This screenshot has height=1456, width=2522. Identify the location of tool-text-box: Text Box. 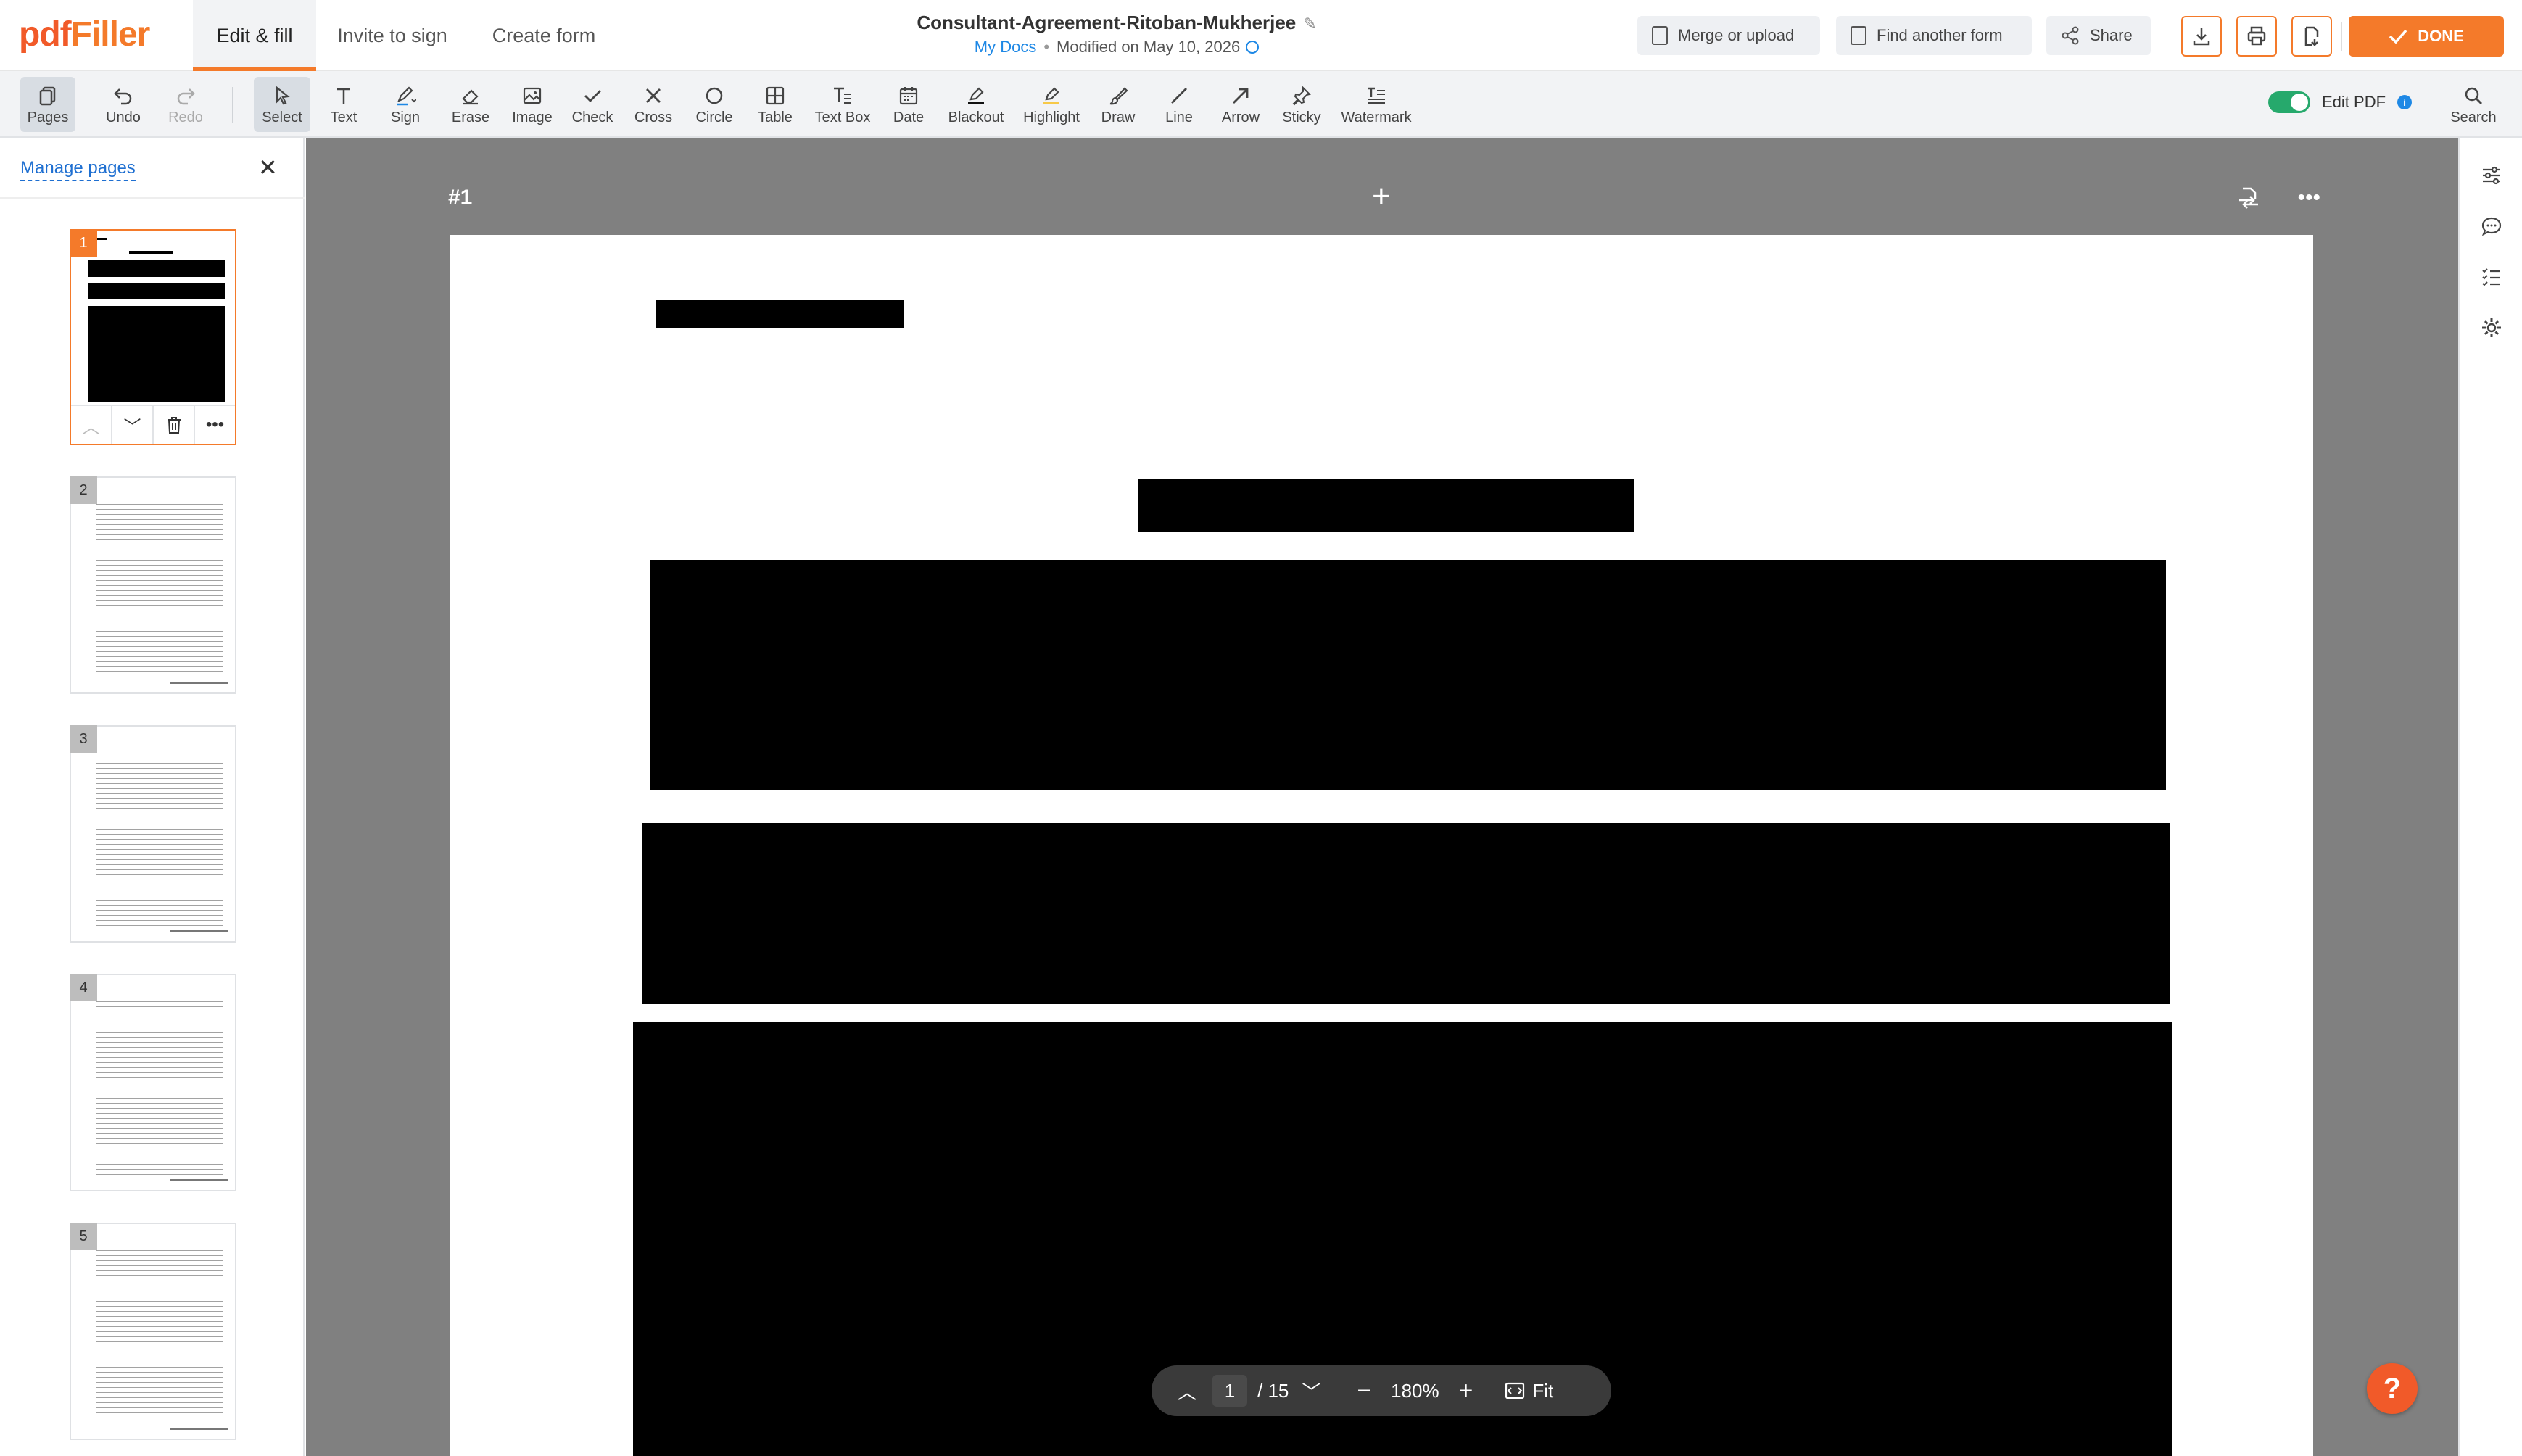
(842, 104).